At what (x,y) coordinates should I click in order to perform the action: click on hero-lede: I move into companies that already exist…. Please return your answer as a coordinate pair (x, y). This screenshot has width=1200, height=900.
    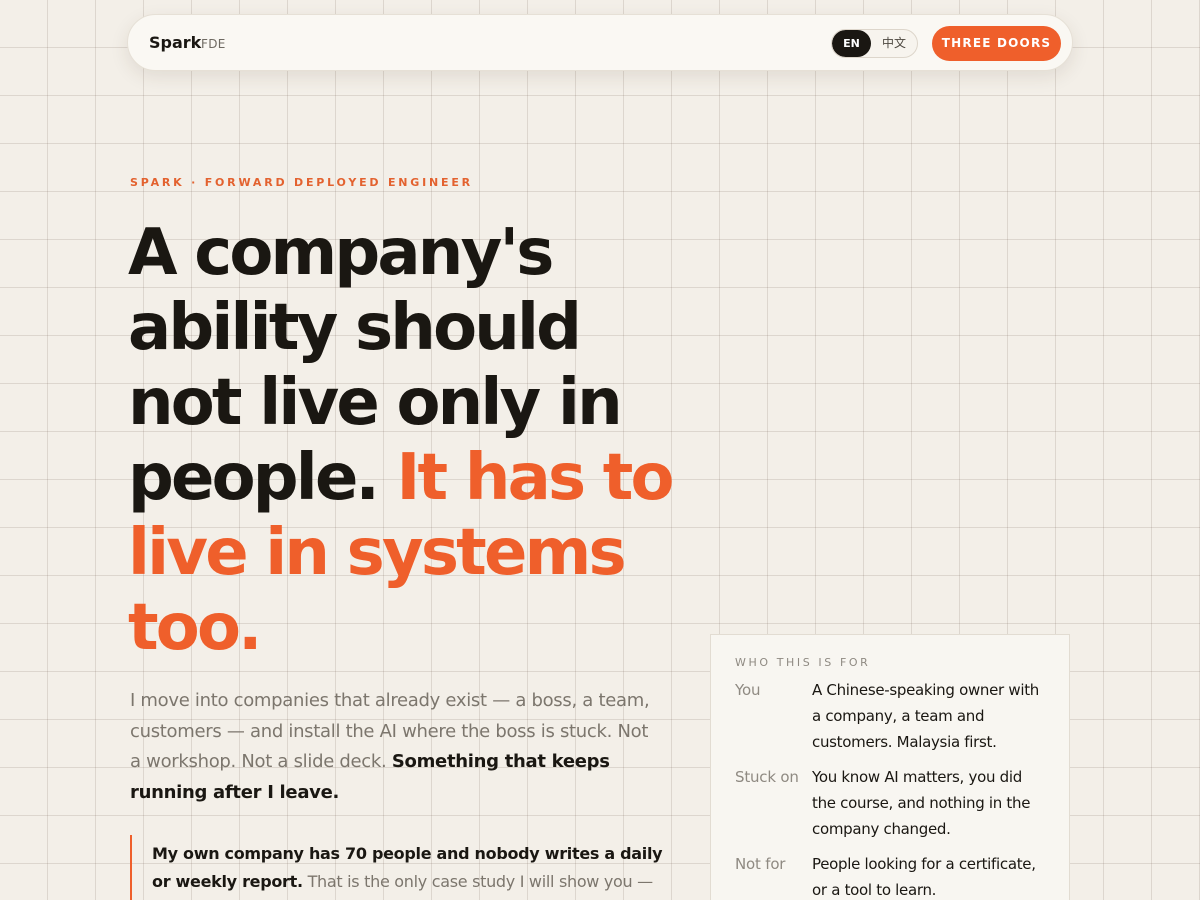
    Looking at the image, I should click on (395, 747).